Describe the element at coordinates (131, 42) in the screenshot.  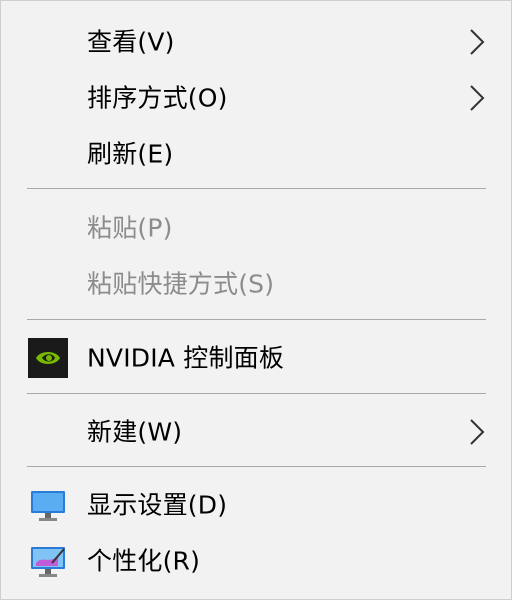
I see `menu-item-label: 查看(V)` at that location.